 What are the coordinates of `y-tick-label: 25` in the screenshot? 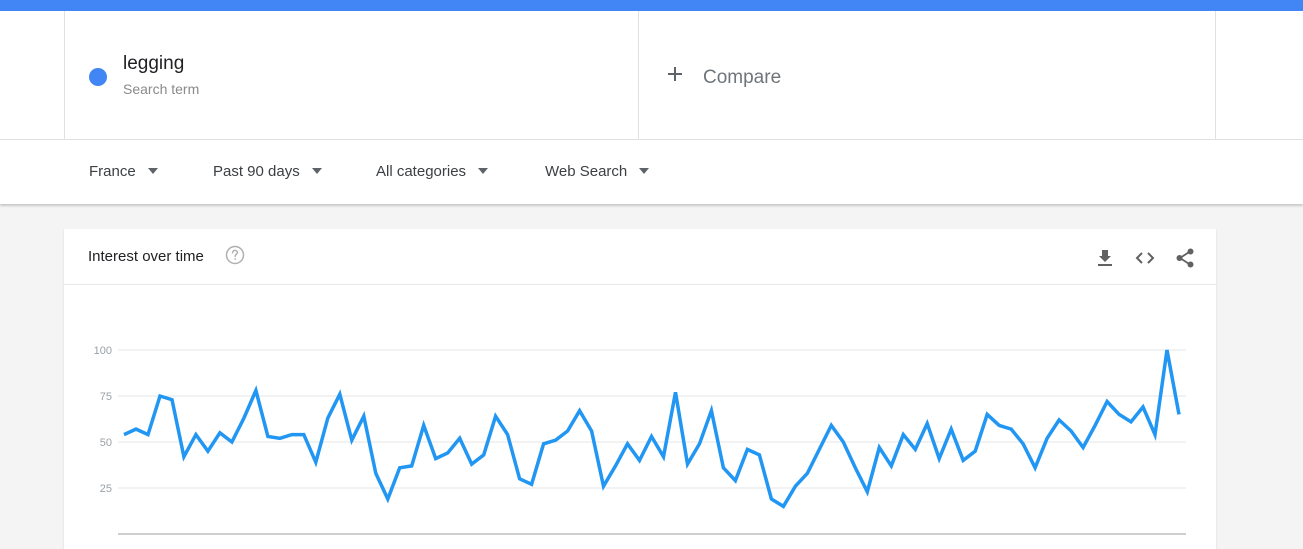 It's located at (106, 489).